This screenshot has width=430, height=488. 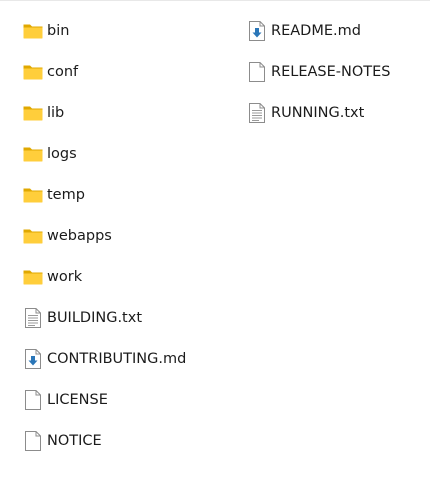 What do you see at coordinates (95, 317) in the screenshot?
I see `file-name: BUILDING.txt` at bounding box center [95, 317].